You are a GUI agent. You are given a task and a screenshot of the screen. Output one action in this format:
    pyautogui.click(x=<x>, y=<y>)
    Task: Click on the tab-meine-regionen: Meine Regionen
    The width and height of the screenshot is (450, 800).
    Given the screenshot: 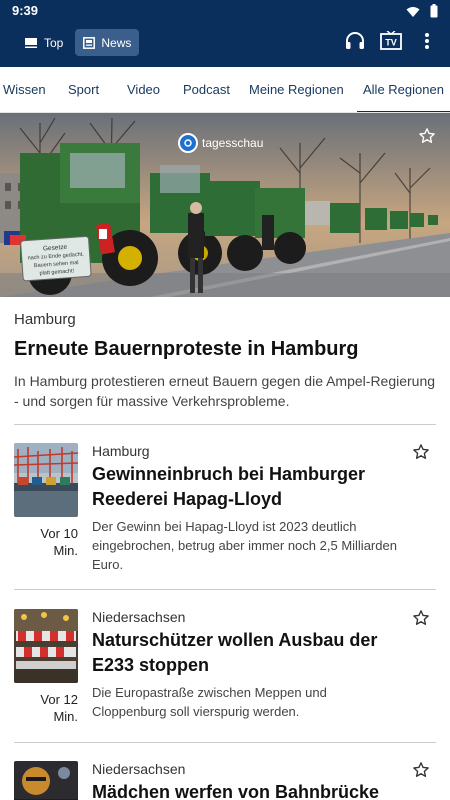 What is the action you would take?
    pyautogui.click(x=296, y=89)
    